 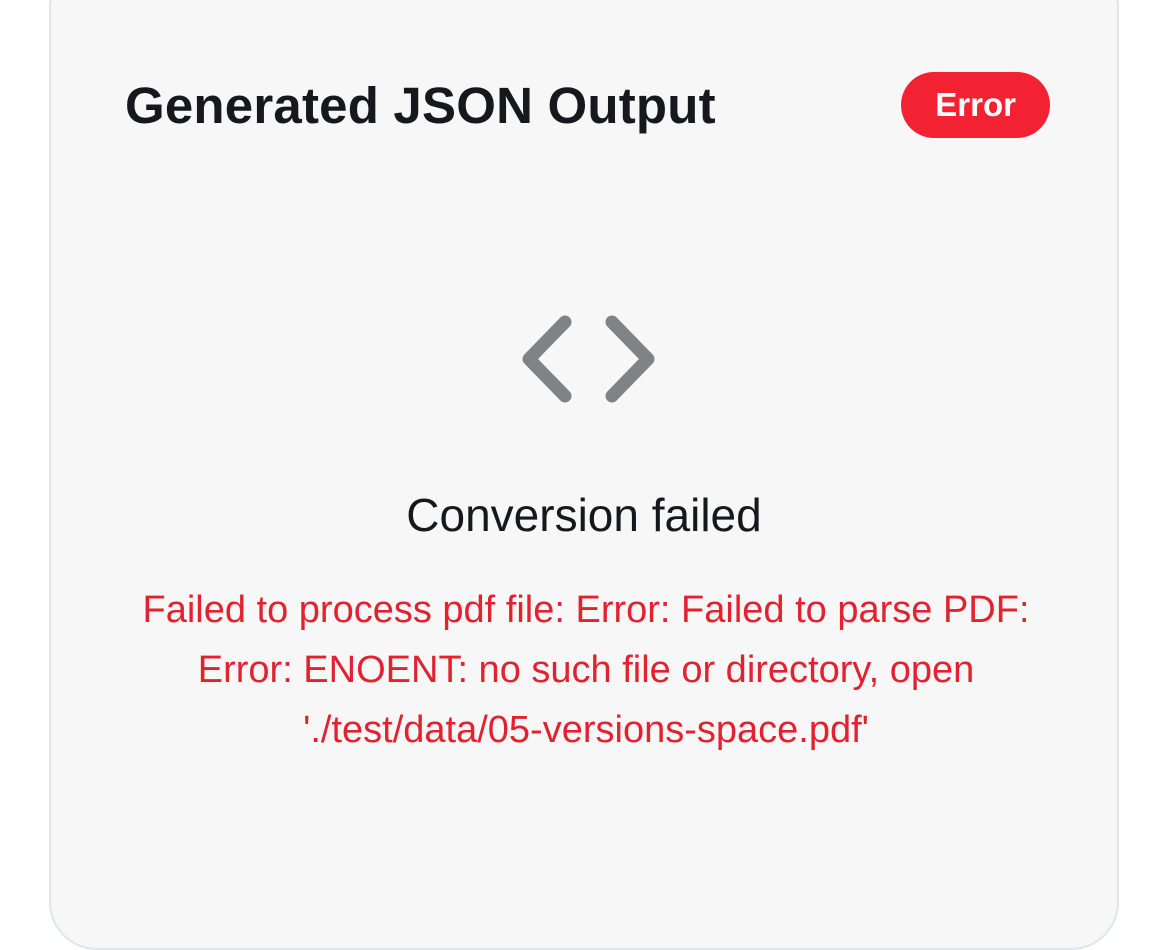 I want to click on code-brackets-icon, so click(x=591, y=362).